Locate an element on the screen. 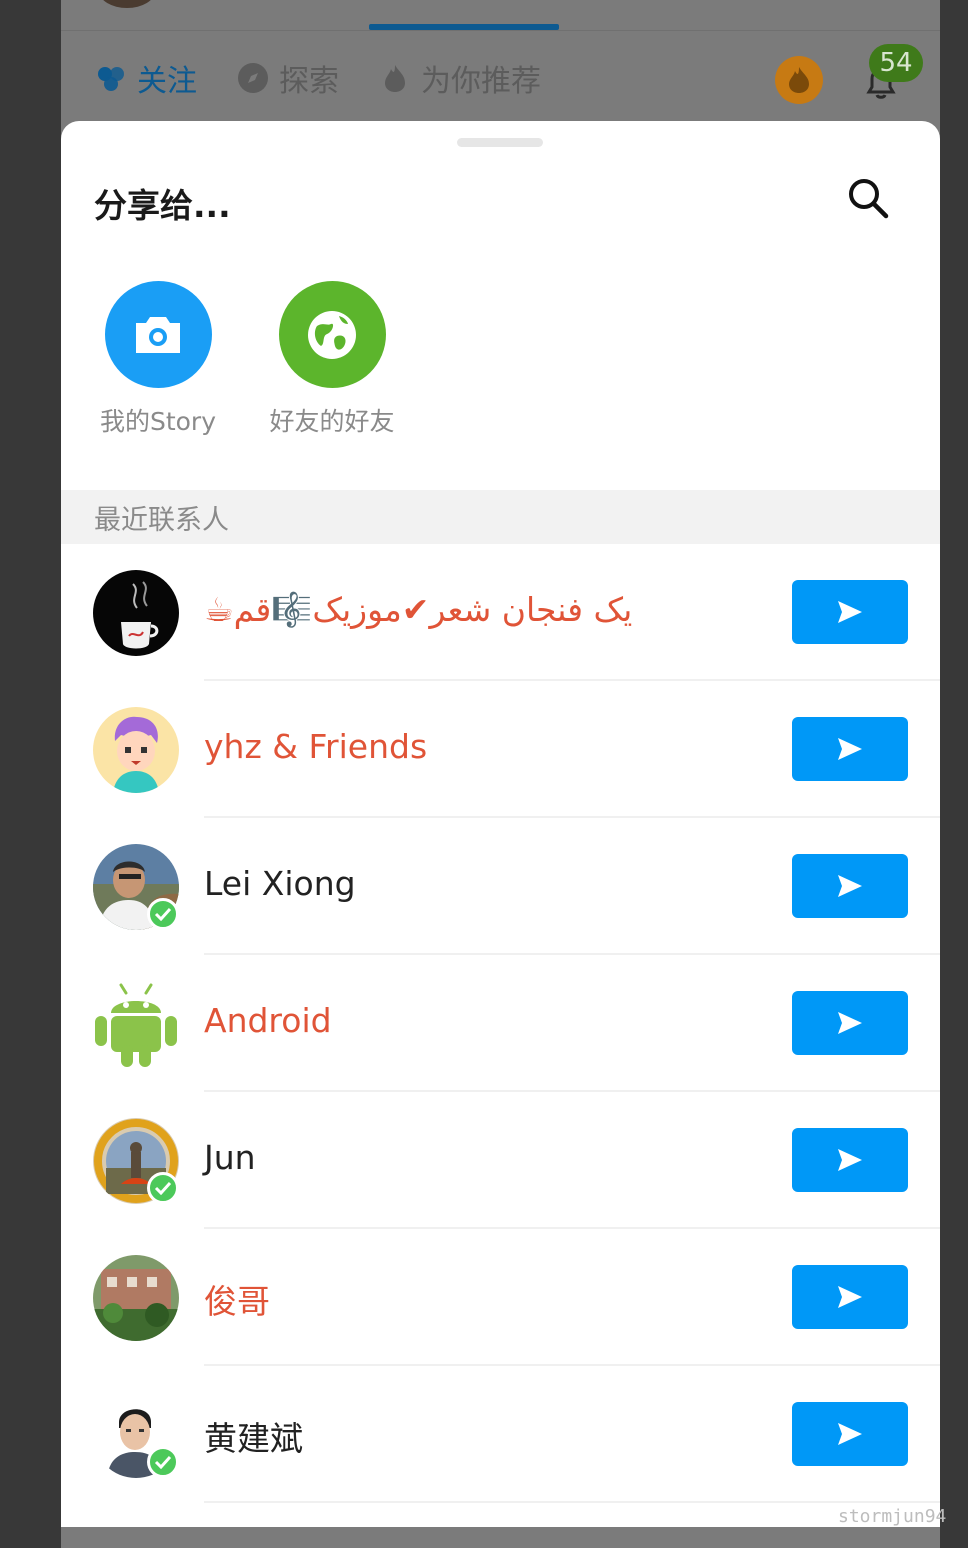 Image resolution: width=968 pixels, height=1548 pixels. right-gutter is located at coordinates (954, 774).